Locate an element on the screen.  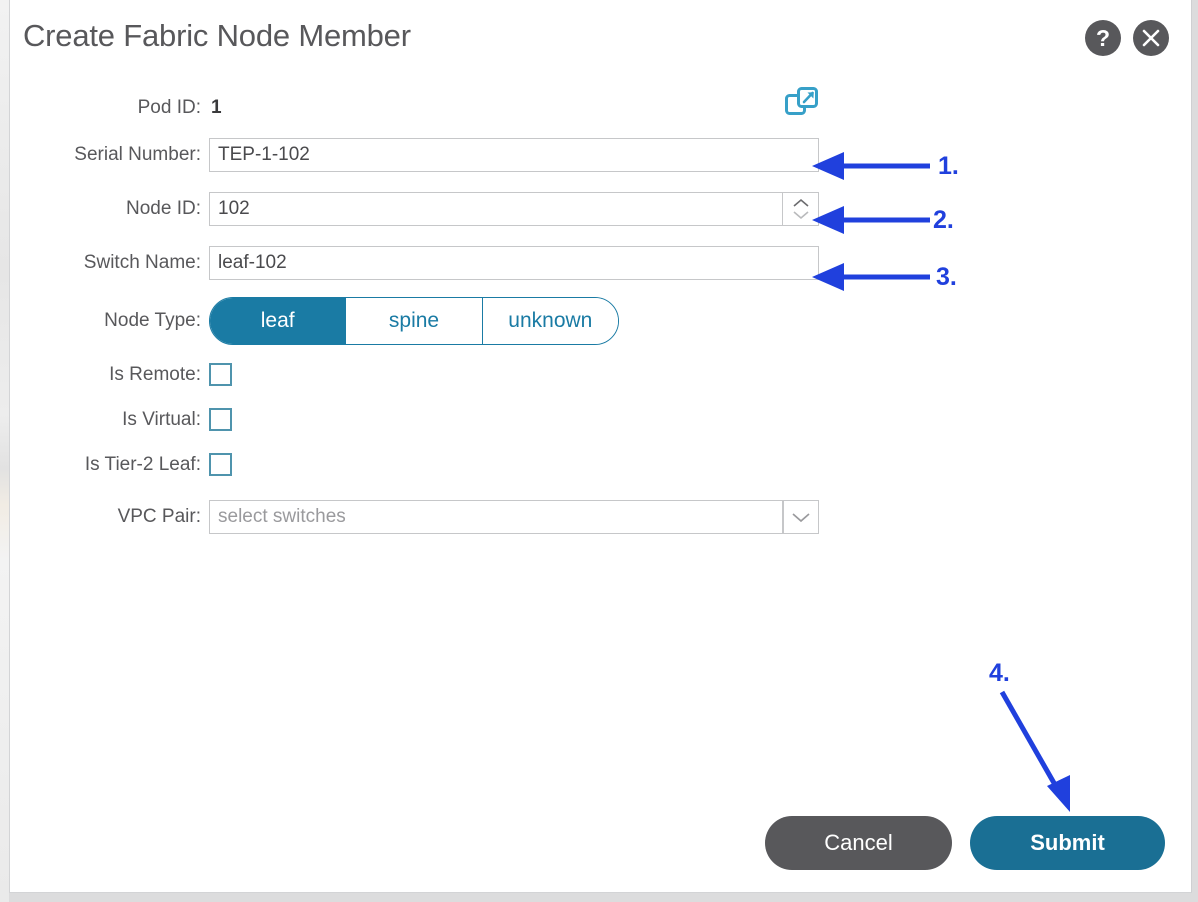
node-type-label: Node Type: is located at coordinates (152, 320).